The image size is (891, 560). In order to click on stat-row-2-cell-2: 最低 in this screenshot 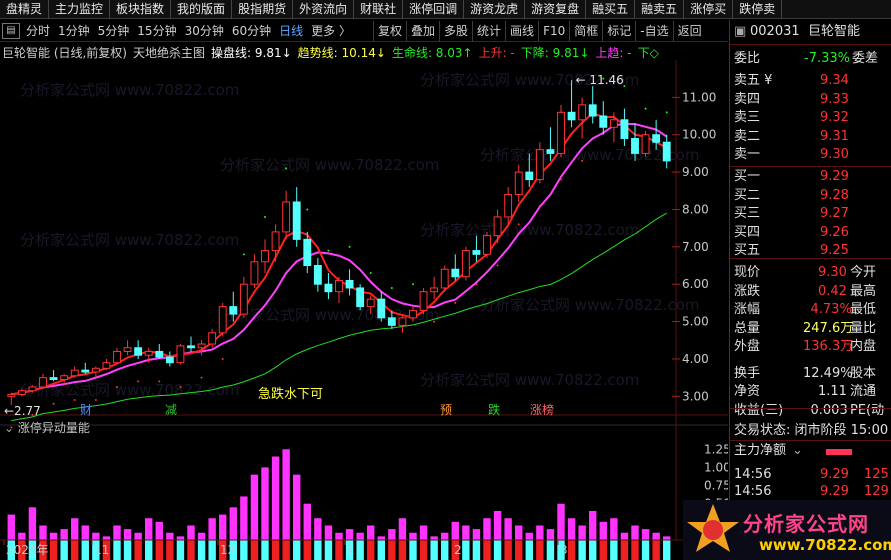, I will do `click(863, 309)`.